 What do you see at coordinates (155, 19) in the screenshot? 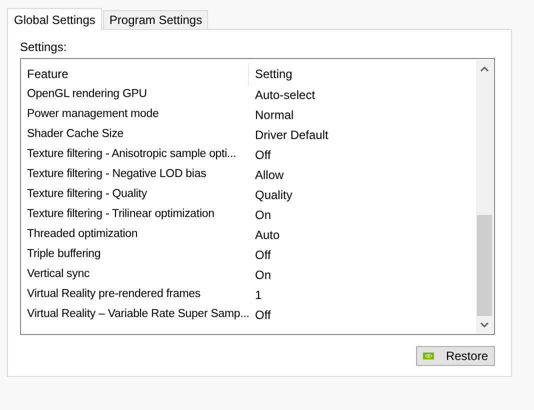
I see `tab: Program Settings` at bounding box center [155, 19].